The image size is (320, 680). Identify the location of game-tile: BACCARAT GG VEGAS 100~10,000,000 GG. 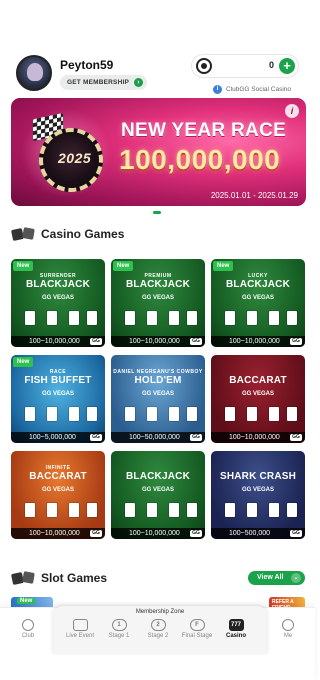
(258, 399).